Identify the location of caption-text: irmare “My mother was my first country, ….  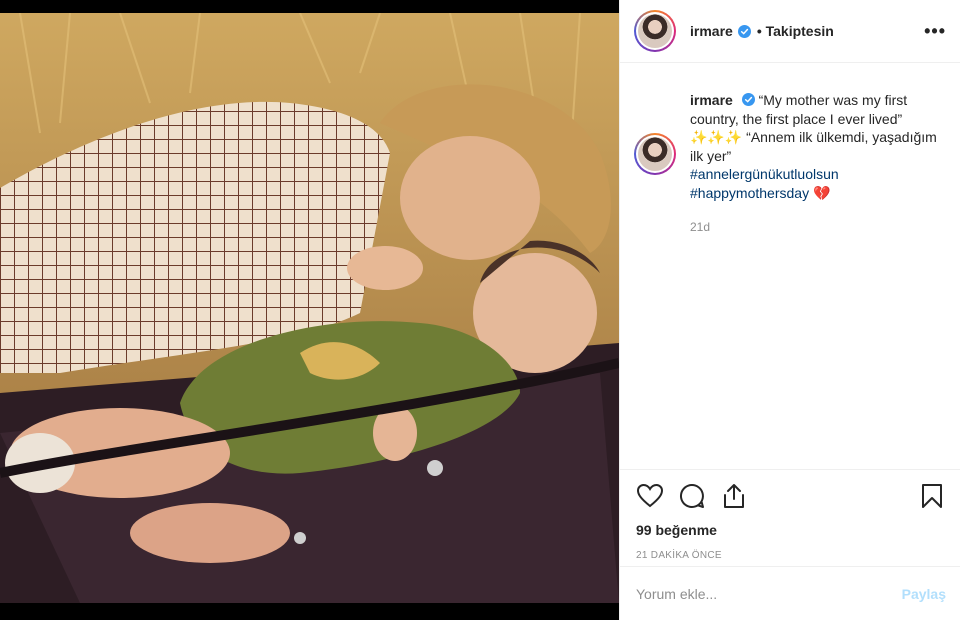
(815, 164).